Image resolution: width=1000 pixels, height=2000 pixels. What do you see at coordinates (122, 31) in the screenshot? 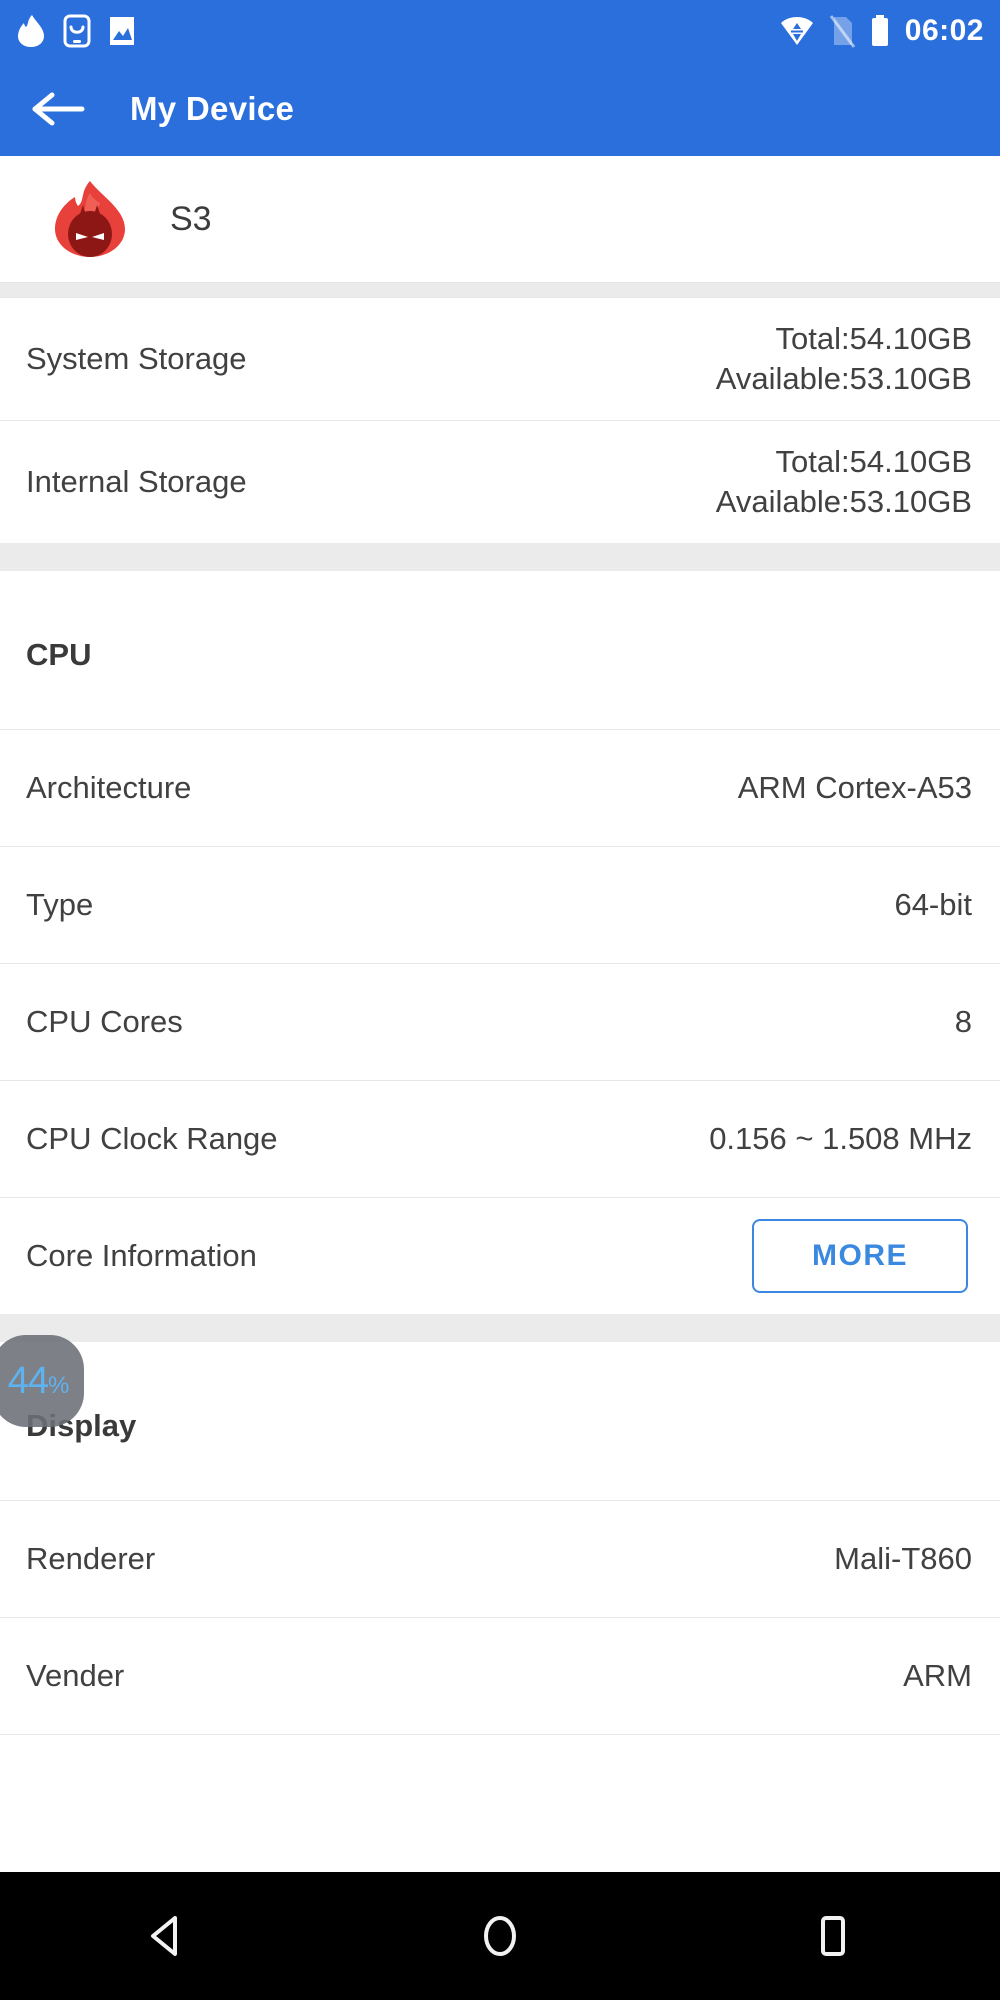
I see `gallery-image-icon` at bounding box center [122, 31].